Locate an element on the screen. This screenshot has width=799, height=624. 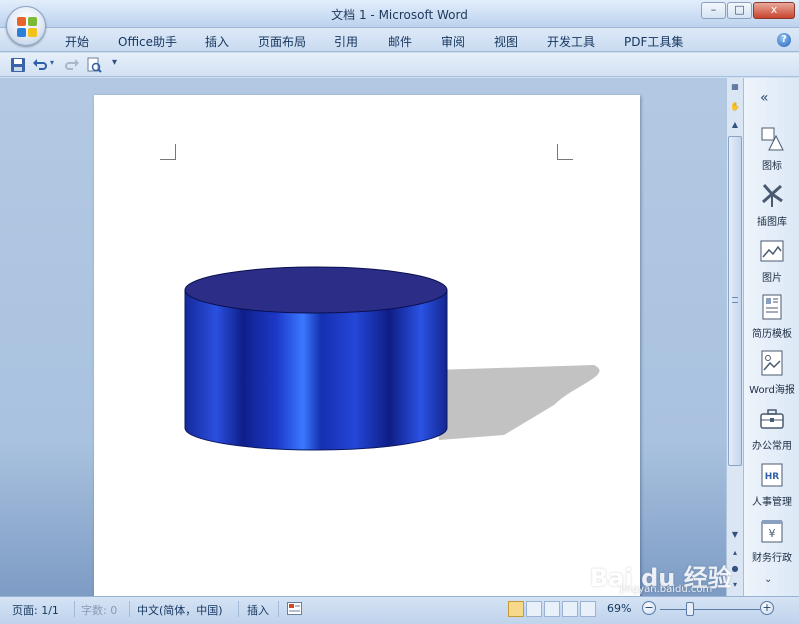
print-preview-icon is located at coordinates (94, 65).